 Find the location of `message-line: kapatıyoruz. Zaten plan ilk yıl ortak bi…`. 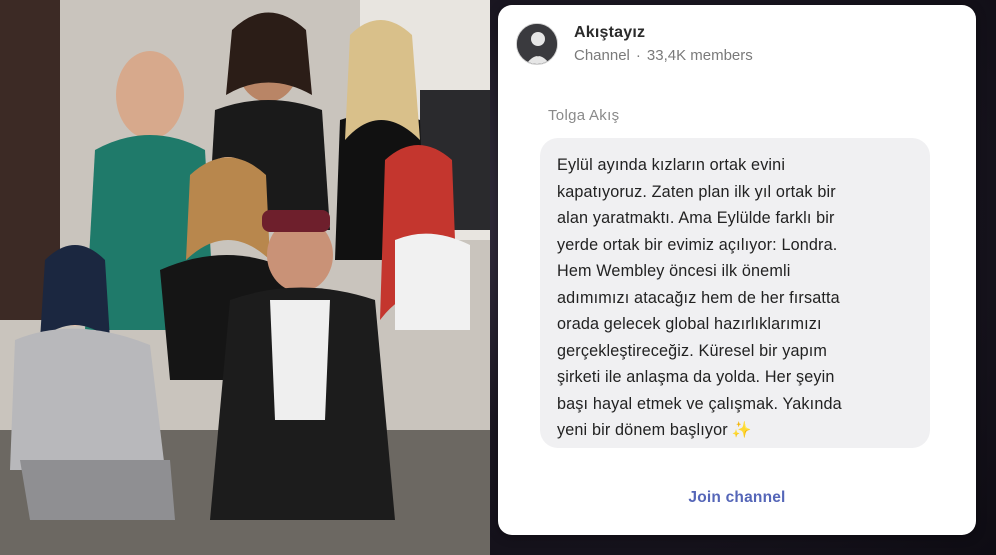

message-line: kapatıyoruz. Zaten plan ilk yıl ortak bi… is located at coordinates (696, 191).